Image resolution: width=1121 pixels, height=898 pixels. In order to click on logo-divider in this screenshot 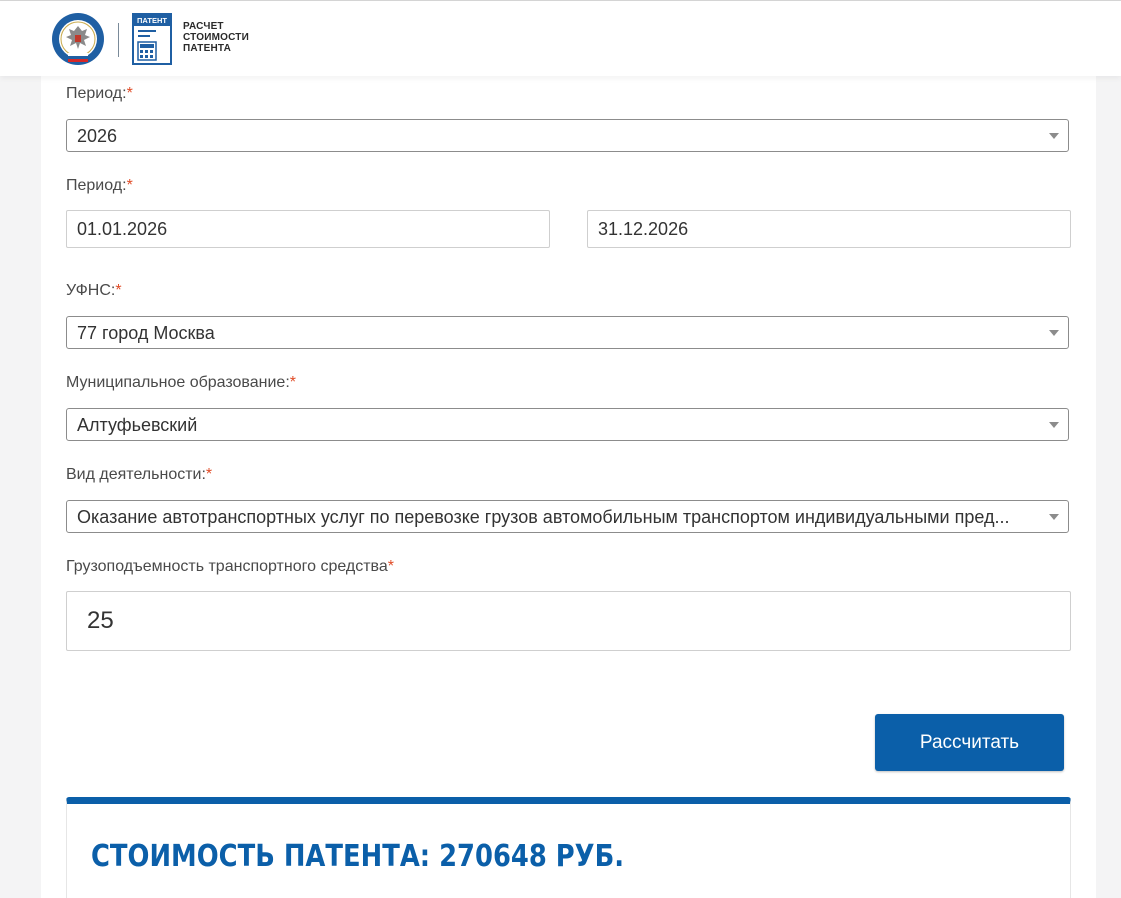, I will do `click(118, 40)`.